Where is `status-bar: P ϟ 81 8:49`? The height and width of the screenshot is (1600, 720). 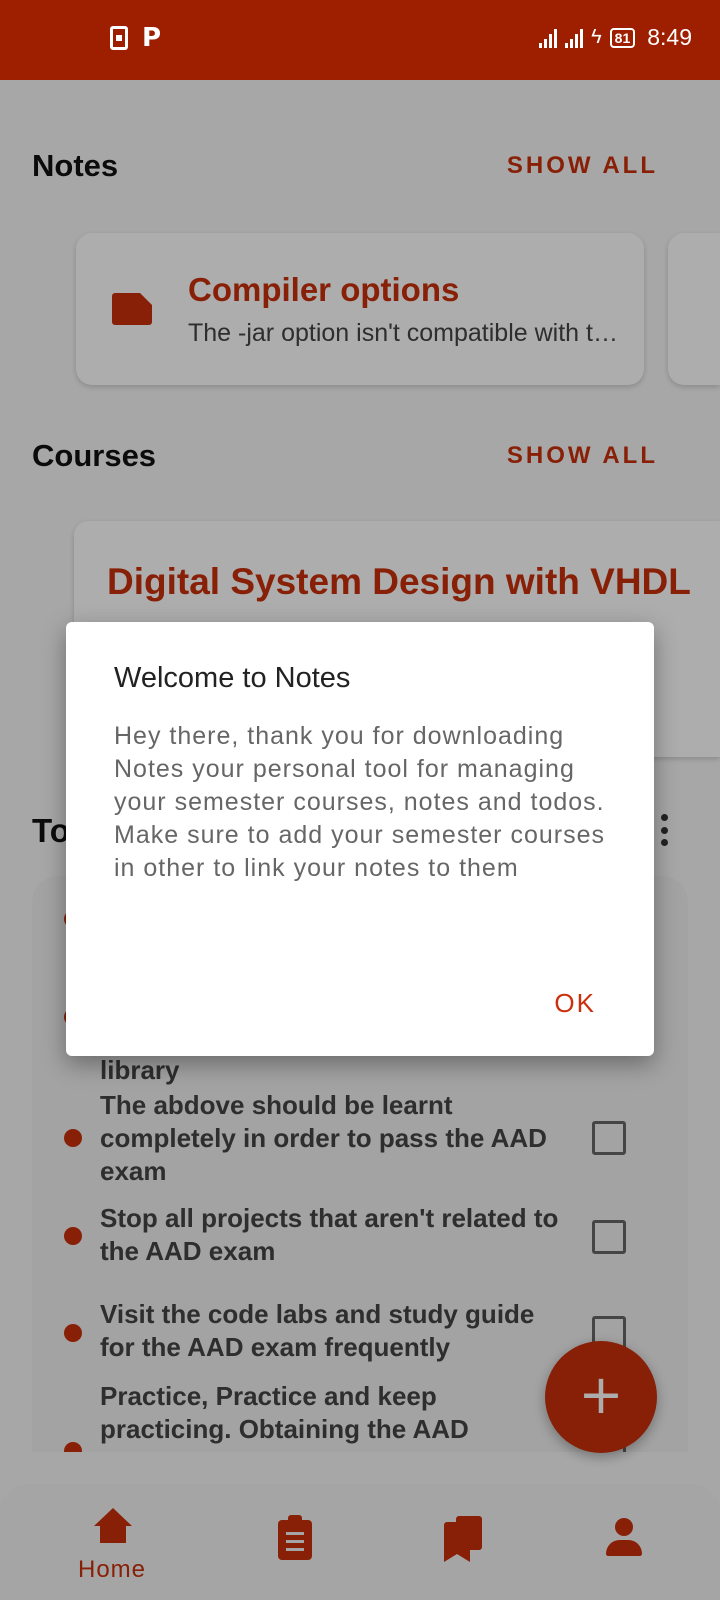 status-bar: P ϟ 81 8:49 is located at coordinates (360, 40).